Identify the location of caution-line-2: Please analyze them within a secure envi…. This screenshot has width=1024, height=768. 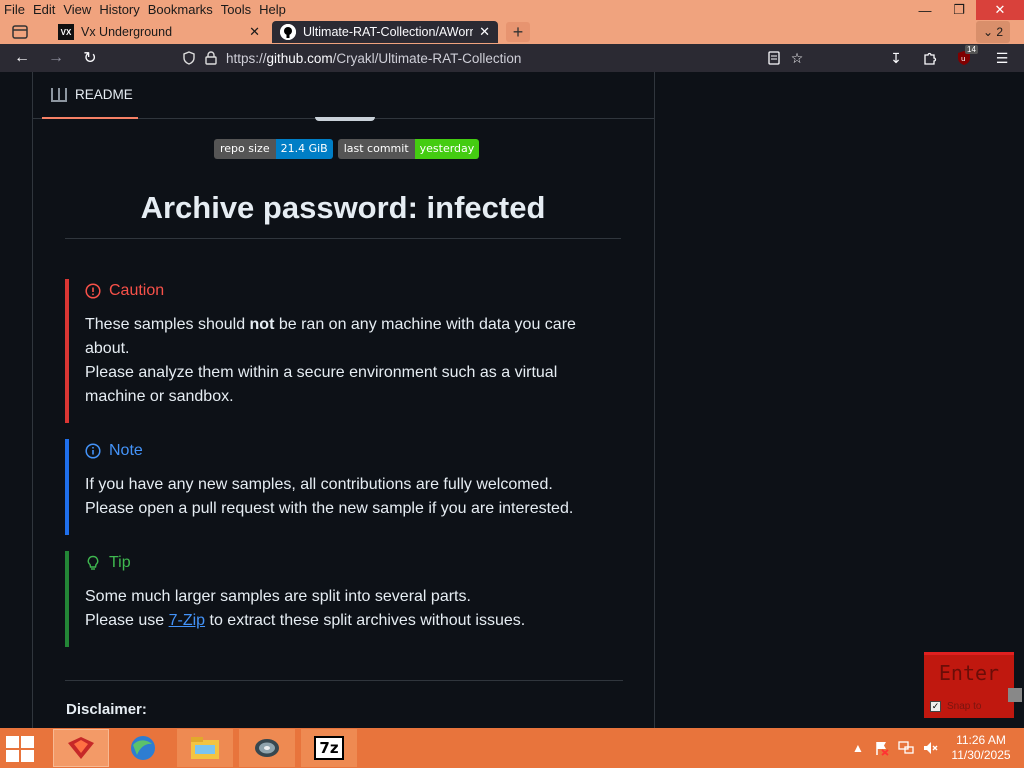
(321, 384).